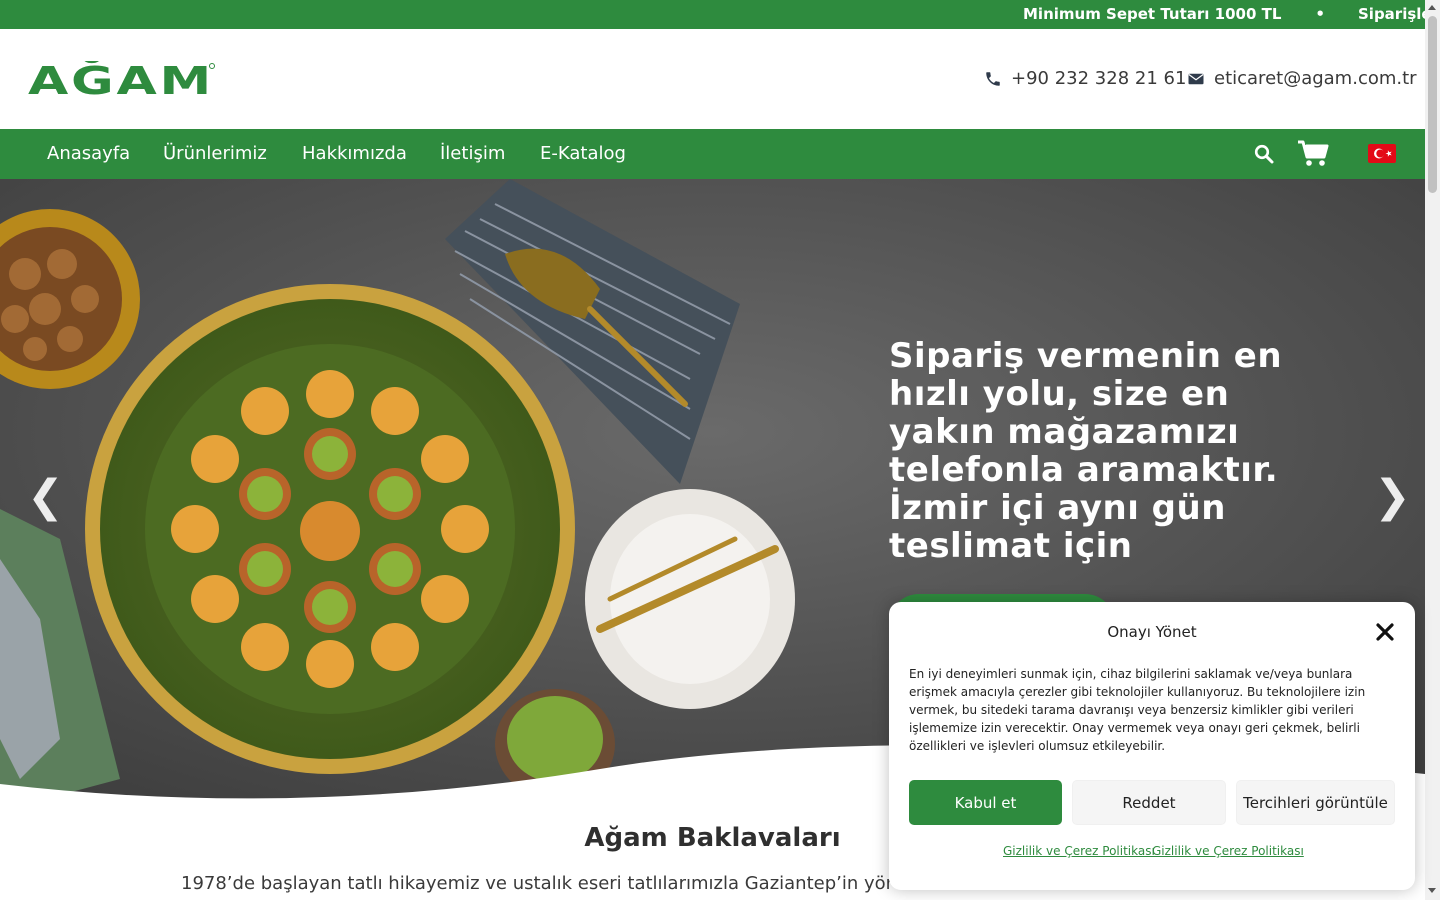 The image size is (1440, 900). Describe the element at coordinates (1385, 632) in the screenshot. I see `close-icon` at that location.